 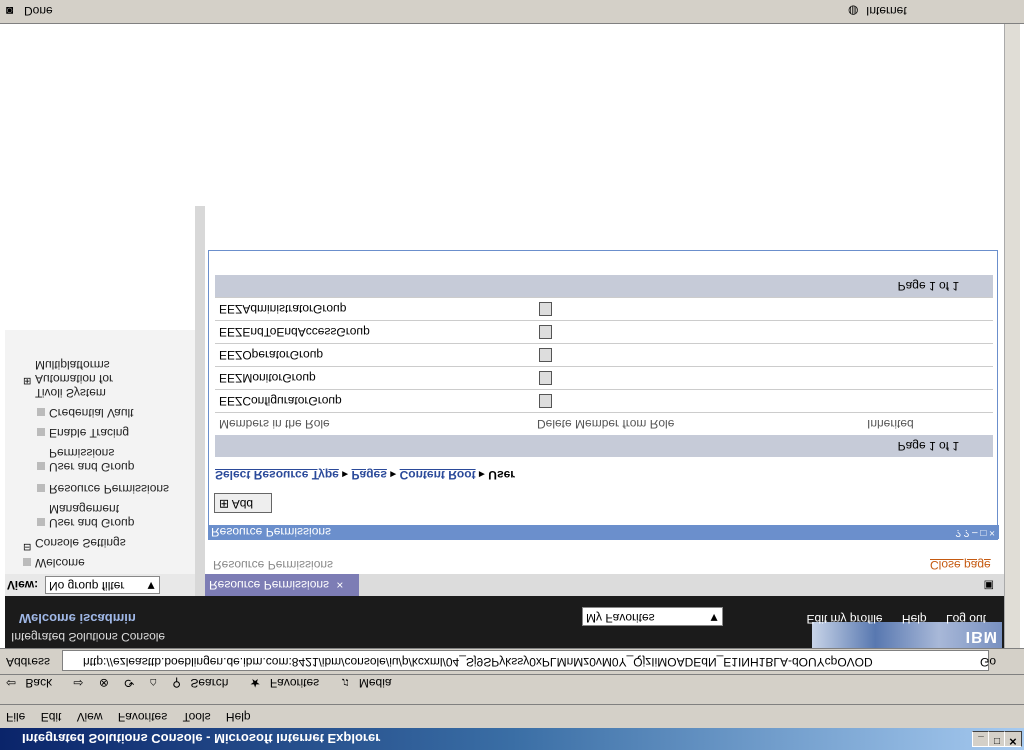 What do you see at coordinates (39, 683) in the screenshot?
I see `back-label: Back` at bounding box center [39, 683].